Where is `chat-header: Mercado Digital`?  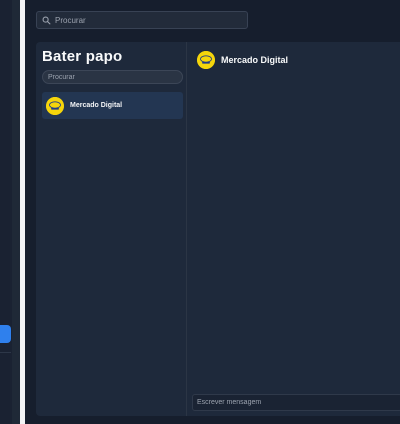
chat-header: Mercado Digital is located at coordinates (242, 60).